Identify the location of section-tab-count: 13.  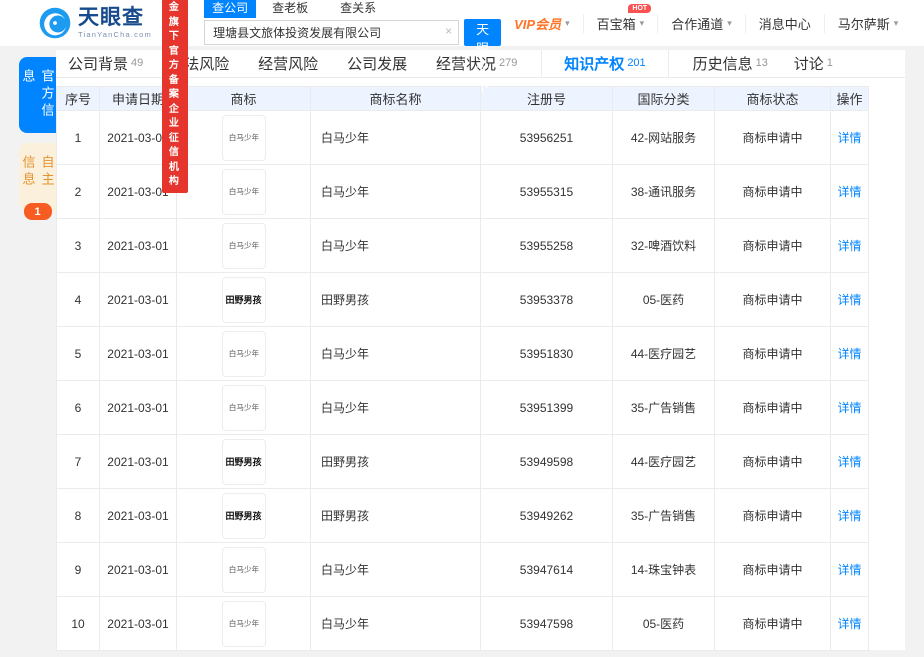
(761, 62).